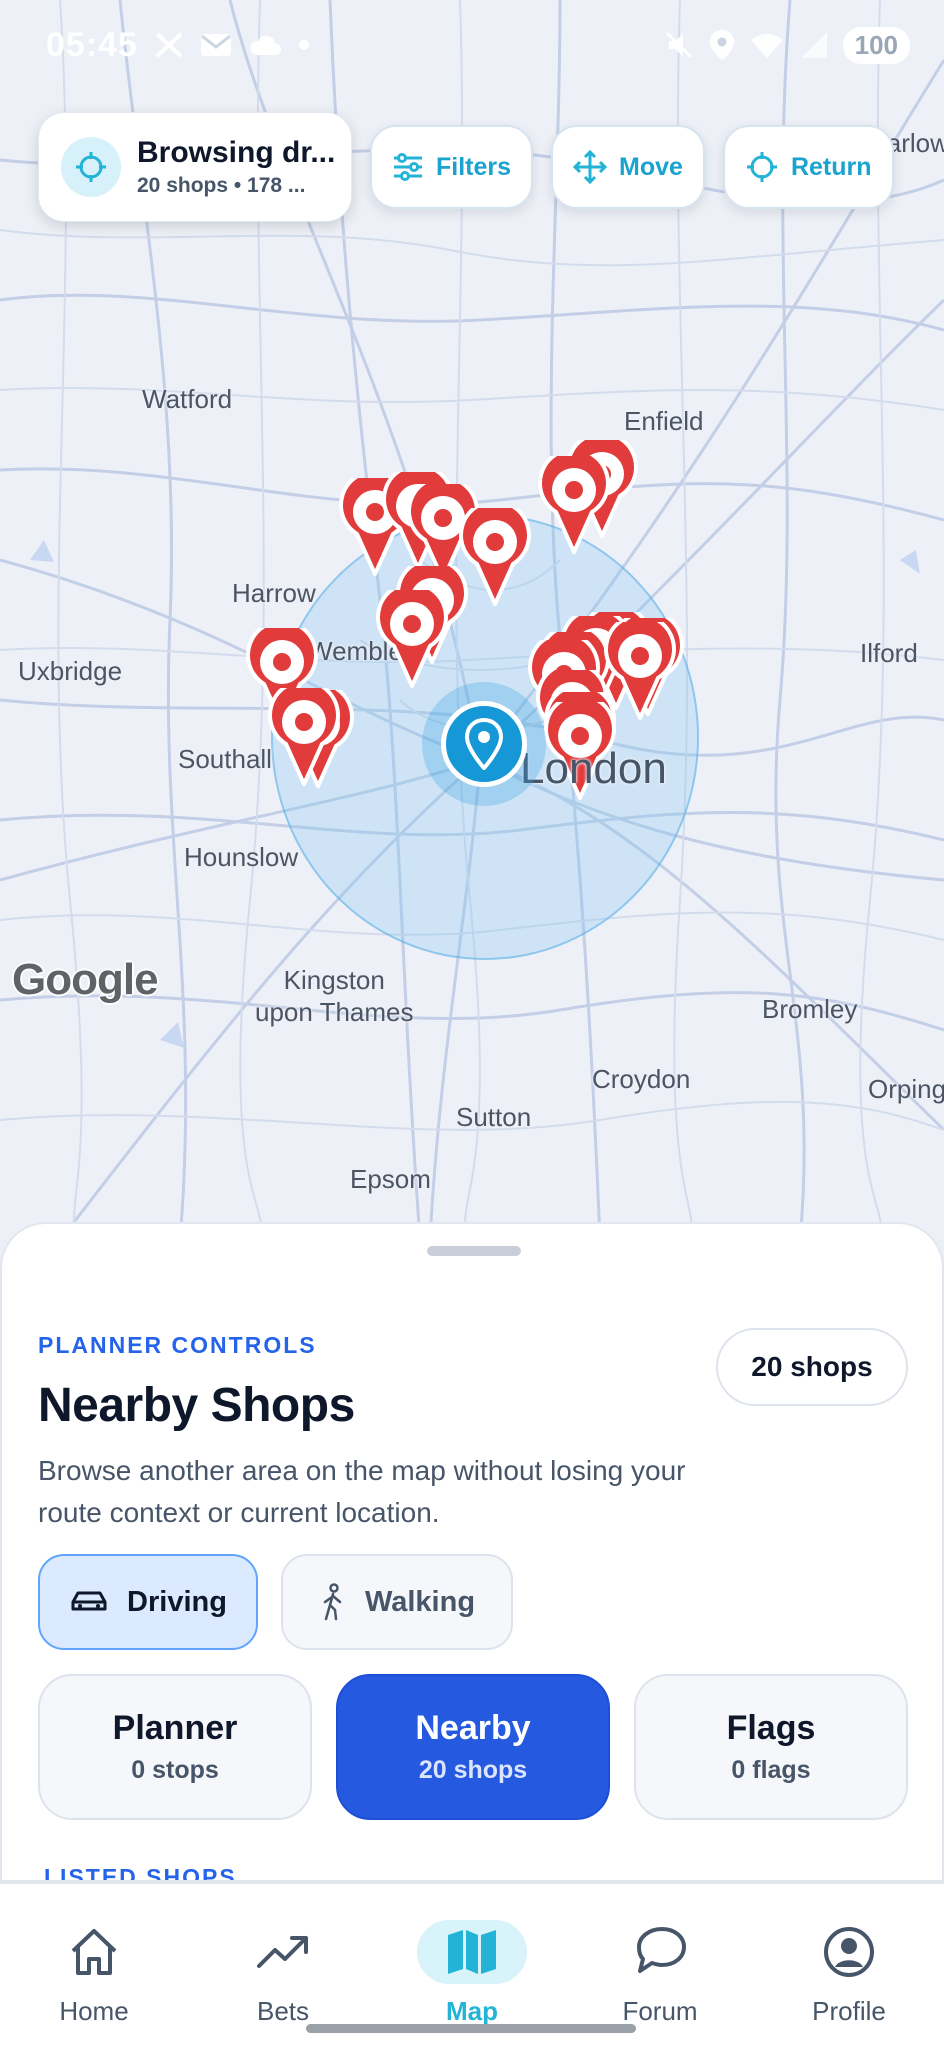 This screenshot has height=2045, width=944. What do you see at coordinates (177, 1345) in the screenshot?
I see `sheet-eyebrow: PLANNER CONTROLS` at bounding box center [177, 1345].